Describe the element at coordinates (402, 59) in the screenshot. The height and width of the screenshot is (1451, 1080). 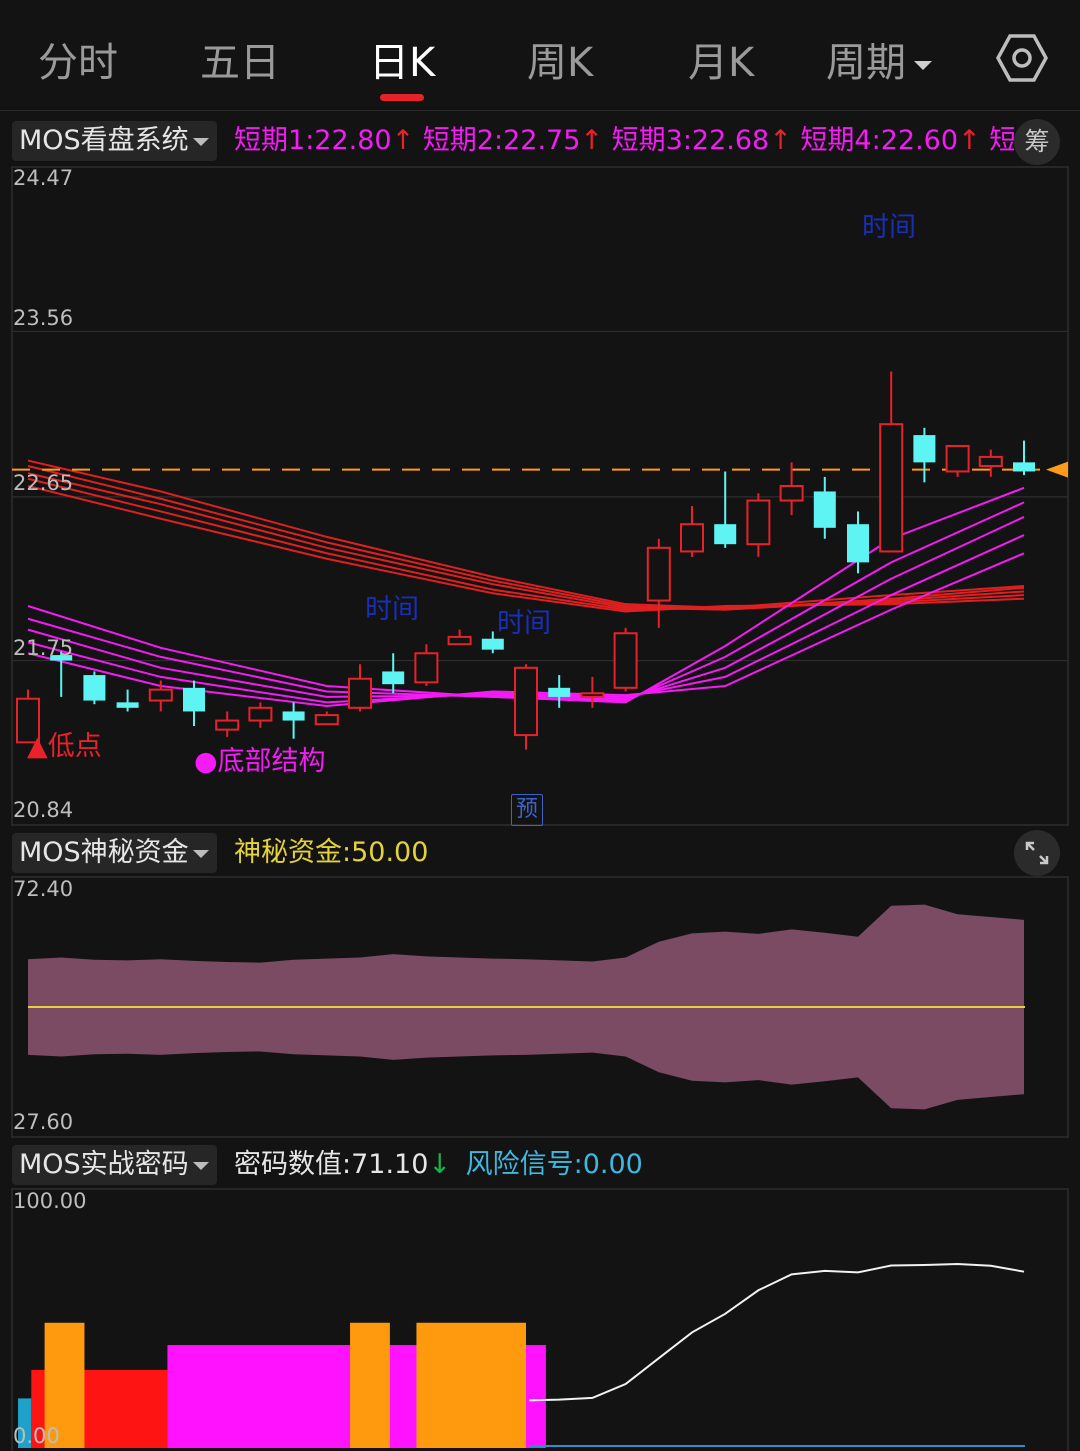
I see `tab-daily-k: 日K` at that location.